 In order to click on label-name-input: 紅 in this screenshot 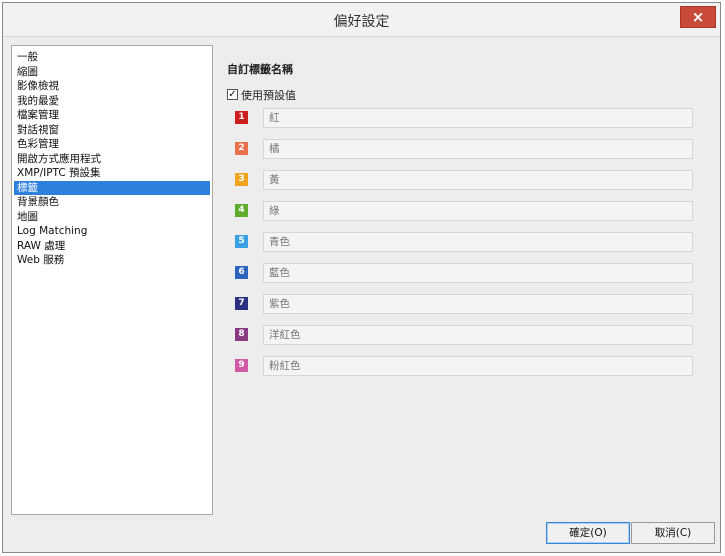, I will do `click(478, 118)`.